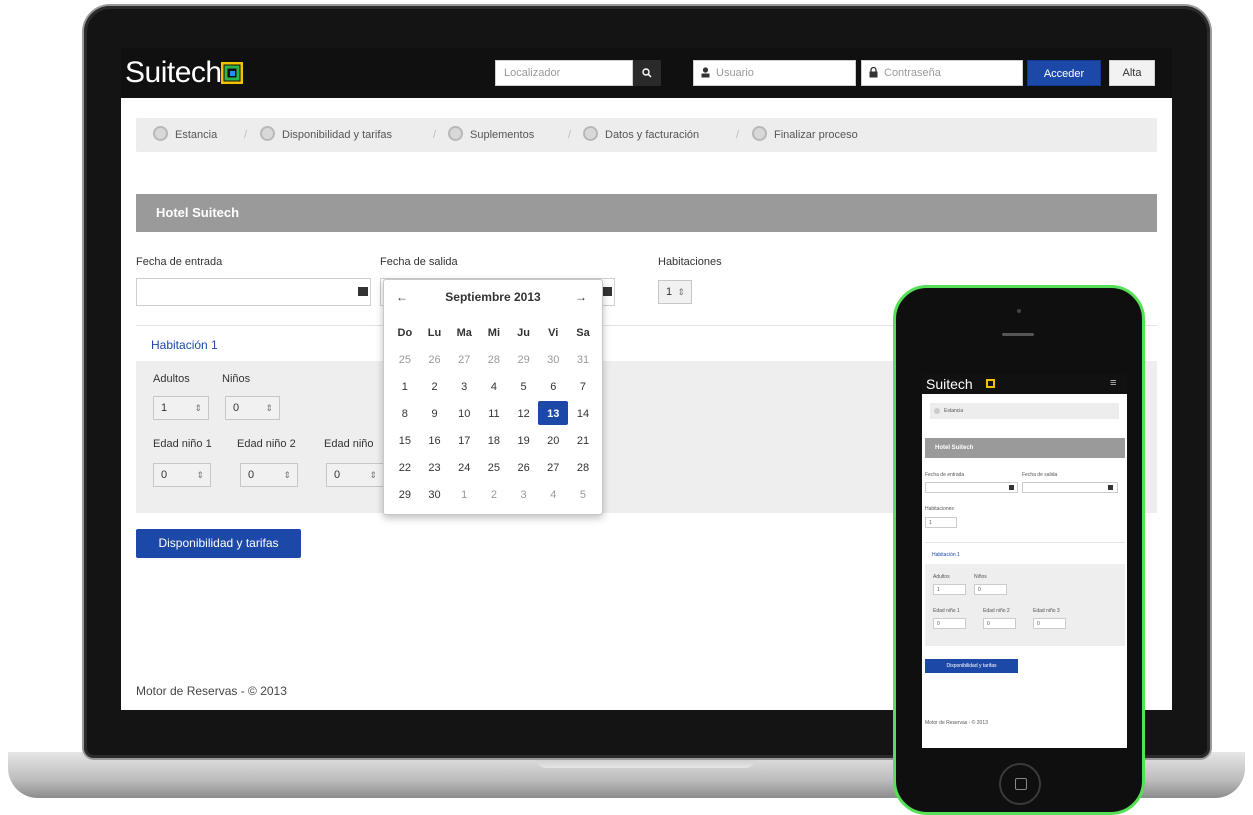 The width and height of the screenshot is (1253, 815). I want to click on datepicker-day: 18, so click(494, 441).